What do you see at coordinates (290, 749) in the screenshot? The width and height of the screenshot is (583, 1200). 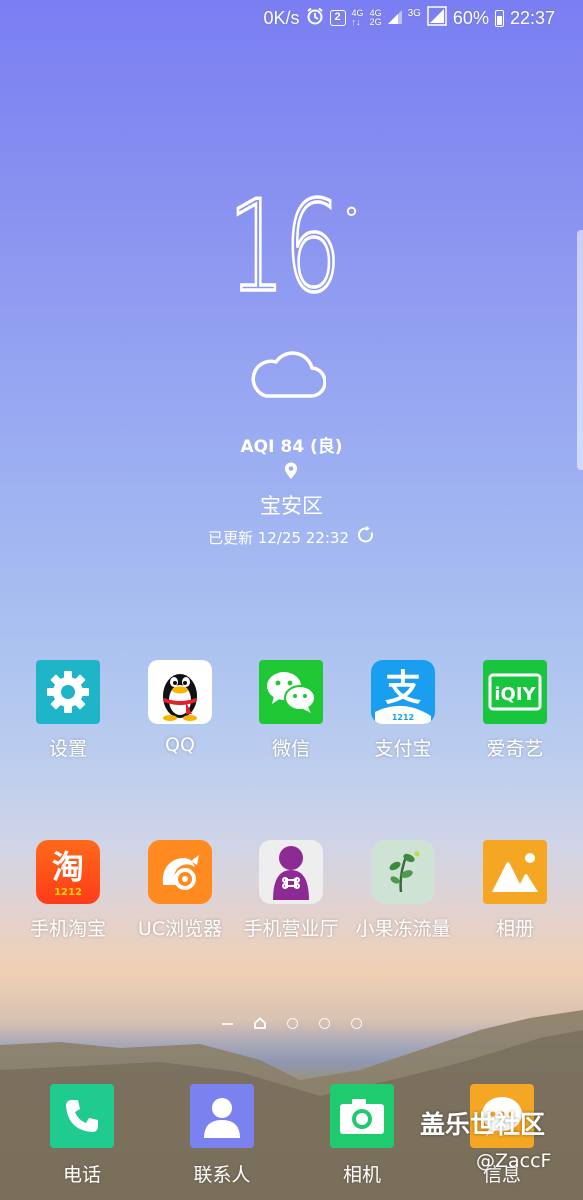 I see `app-label: 微信` at bounding box center [290, 749].